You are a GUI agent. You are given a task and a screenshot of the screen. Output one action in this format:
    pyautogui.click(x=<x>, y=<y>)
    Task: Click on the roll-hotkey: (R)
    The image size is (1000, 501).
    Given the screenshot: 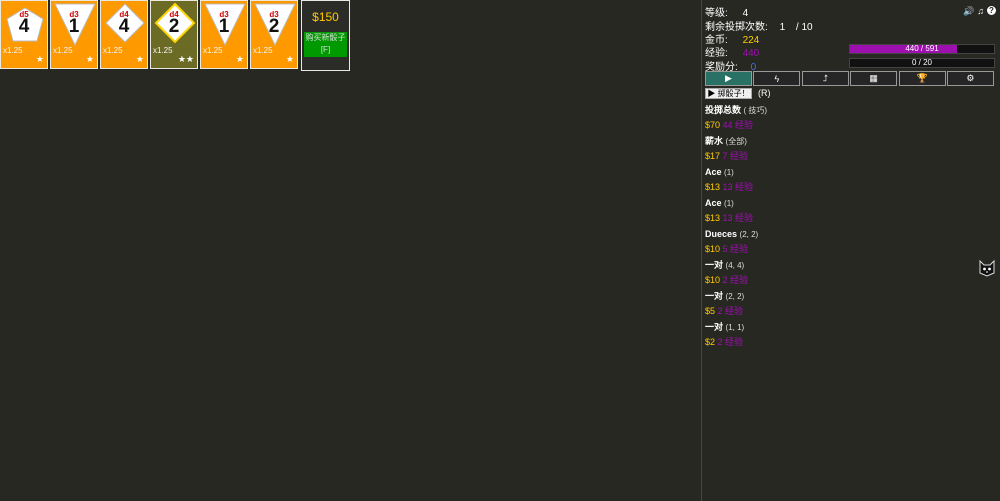 What is the action you would take?
    pyautogui.click(x=764, y=93)
    